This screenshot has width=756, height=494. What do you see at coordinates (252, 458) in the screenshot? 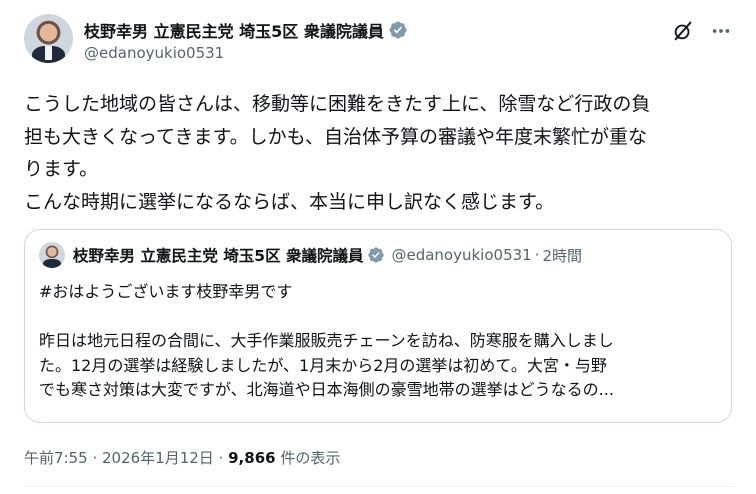
I see `views-count: 9,866` at bounding box center [252, 458].